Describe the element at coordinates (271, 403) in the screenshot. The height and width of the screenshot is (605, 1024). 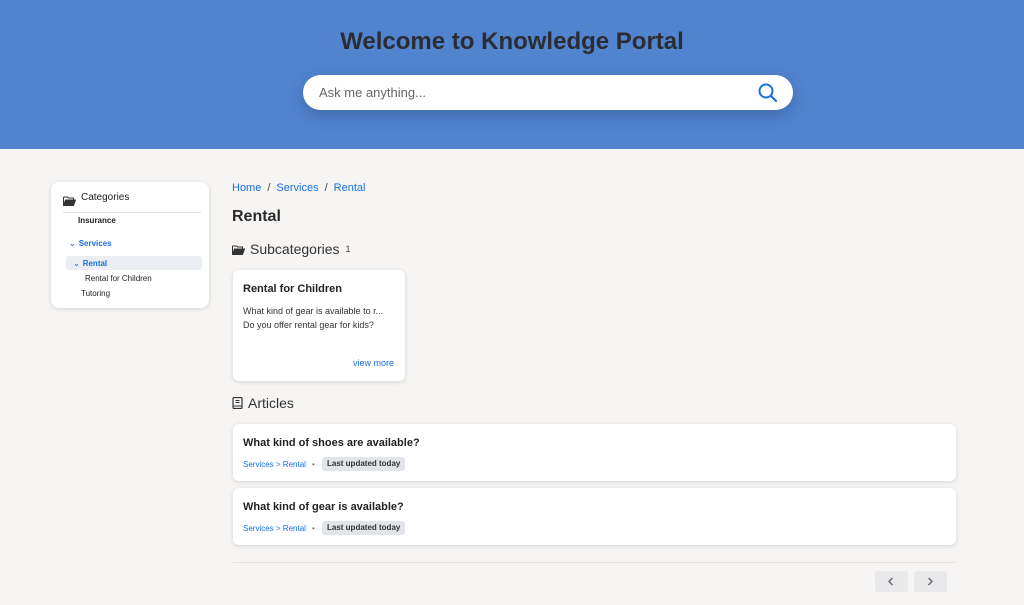
I see `articles-label: Articles` at that location.